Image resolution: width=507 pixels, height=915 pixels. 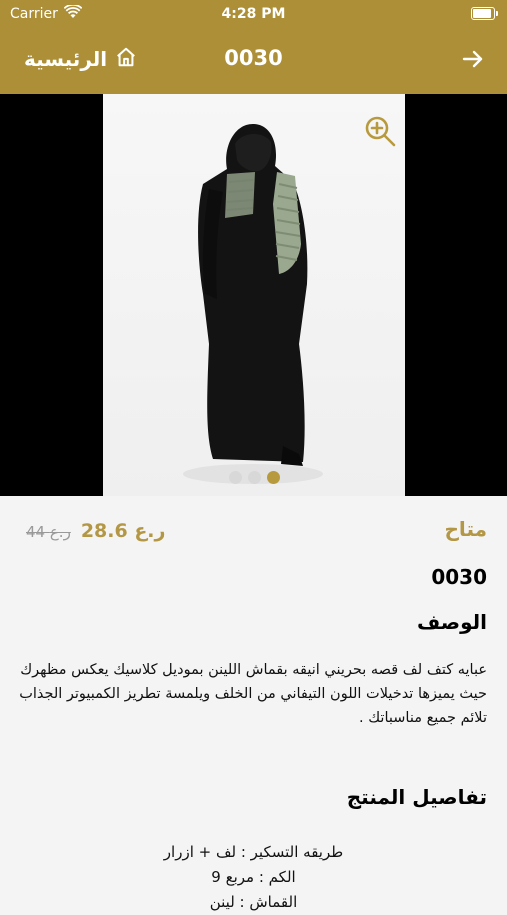 I want to click on status-bar: Carrier 4:28 PM, so click(x=253, y=14).